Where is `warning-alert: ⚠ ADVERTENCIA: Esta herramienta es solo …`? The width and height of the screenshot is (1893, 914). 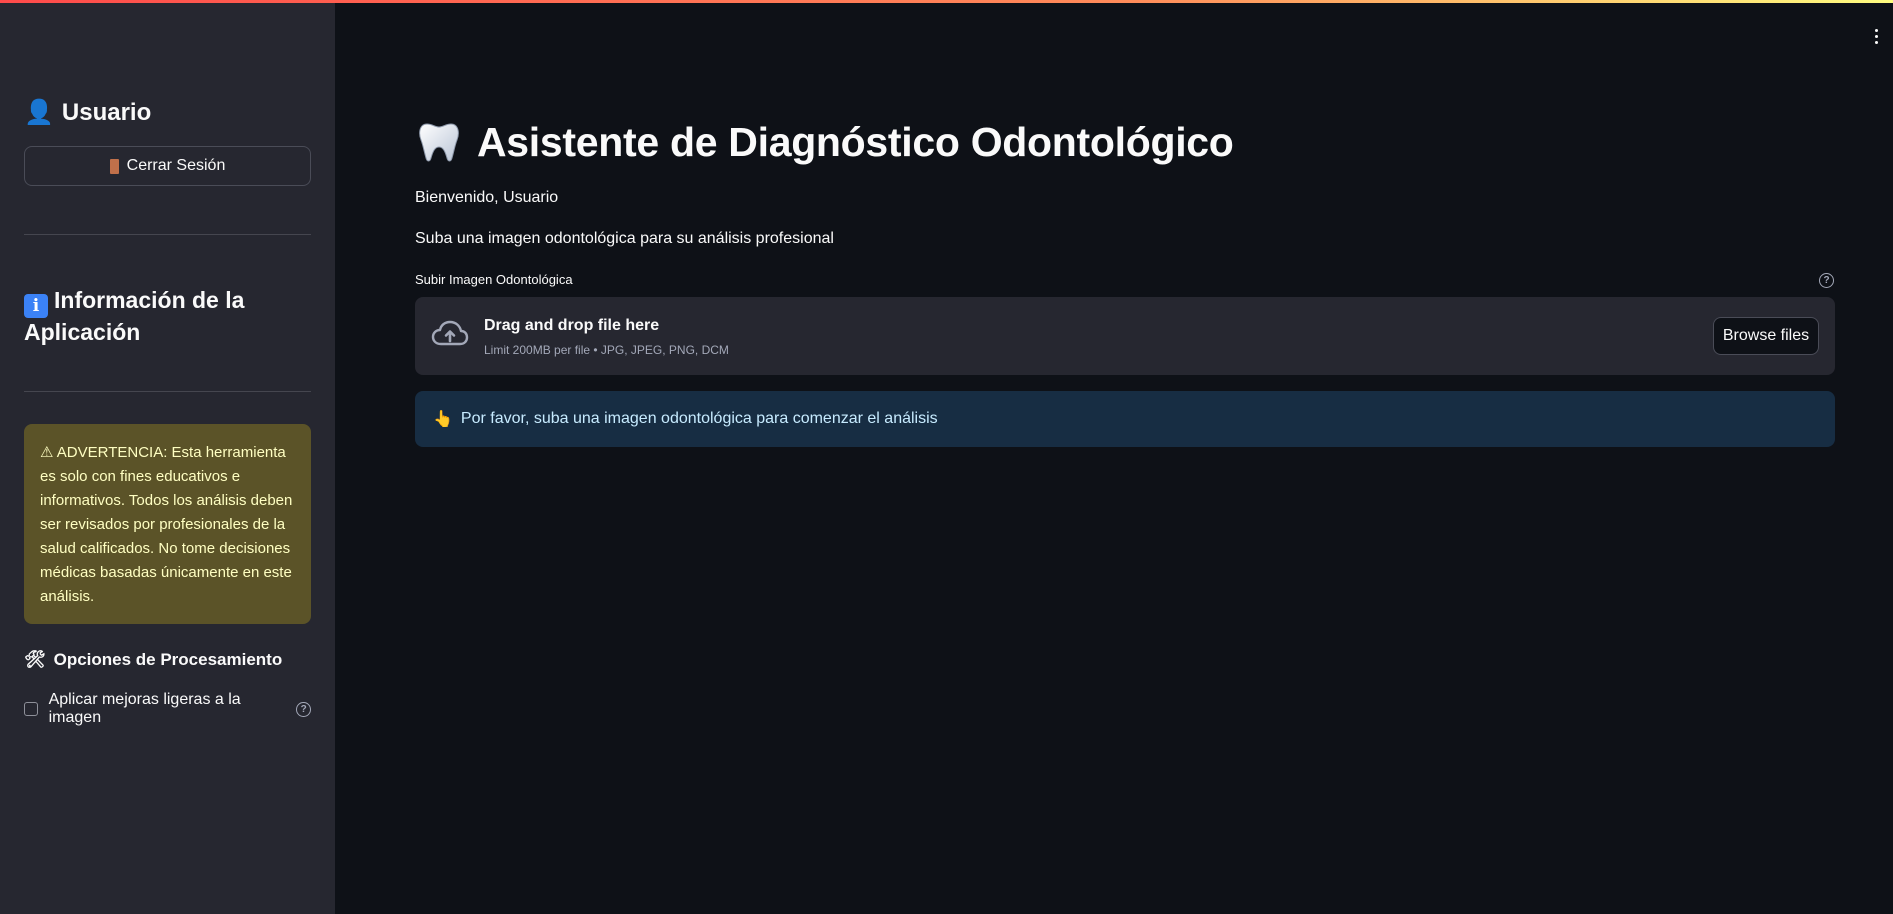
warning-alert: ⚠ ADVERTENCIA: Esta herramienta es solo … is located at coordinates (167, 524).